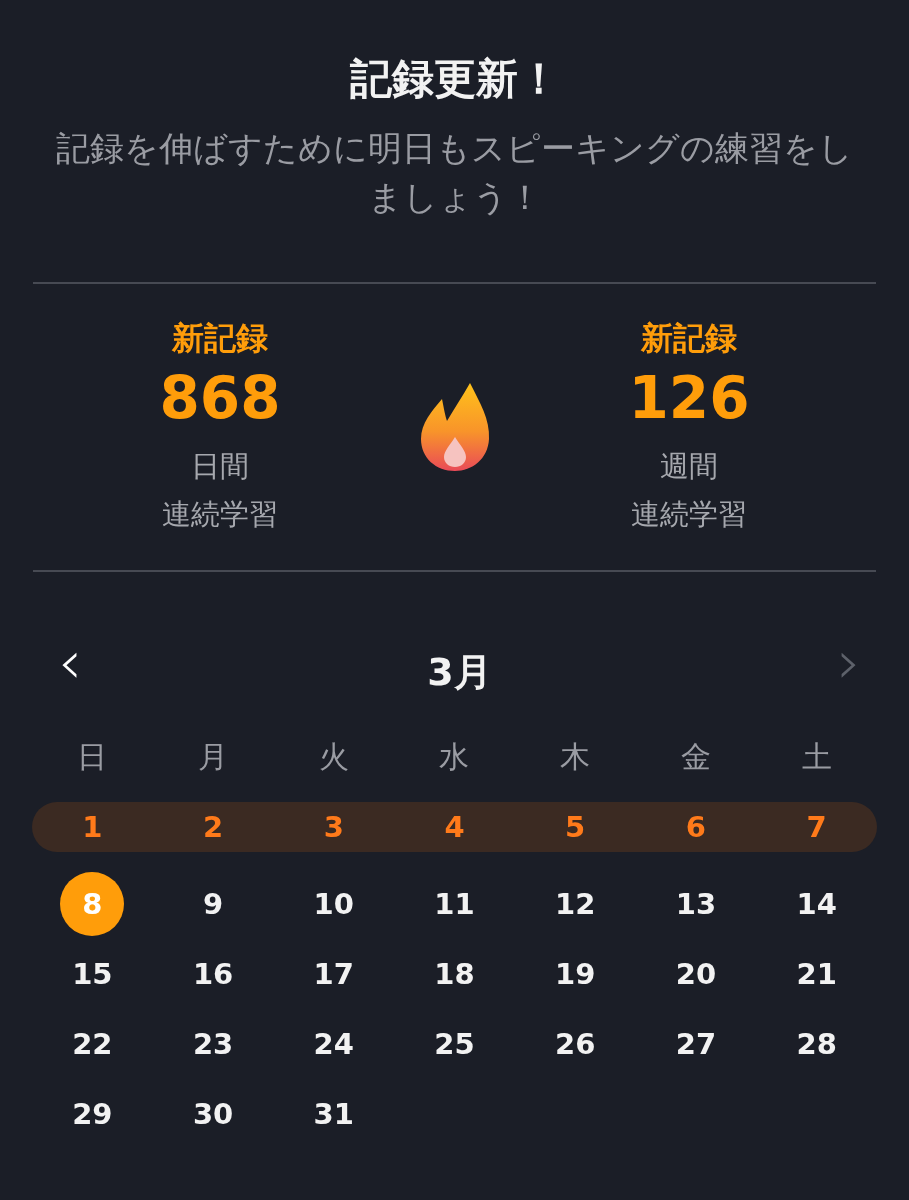 This screenshot has height=1200, width=909. What do you see at coordinates (213, 757) in the screenshot?
I see `weekday-label: 月` at bounding box center [213, 757].